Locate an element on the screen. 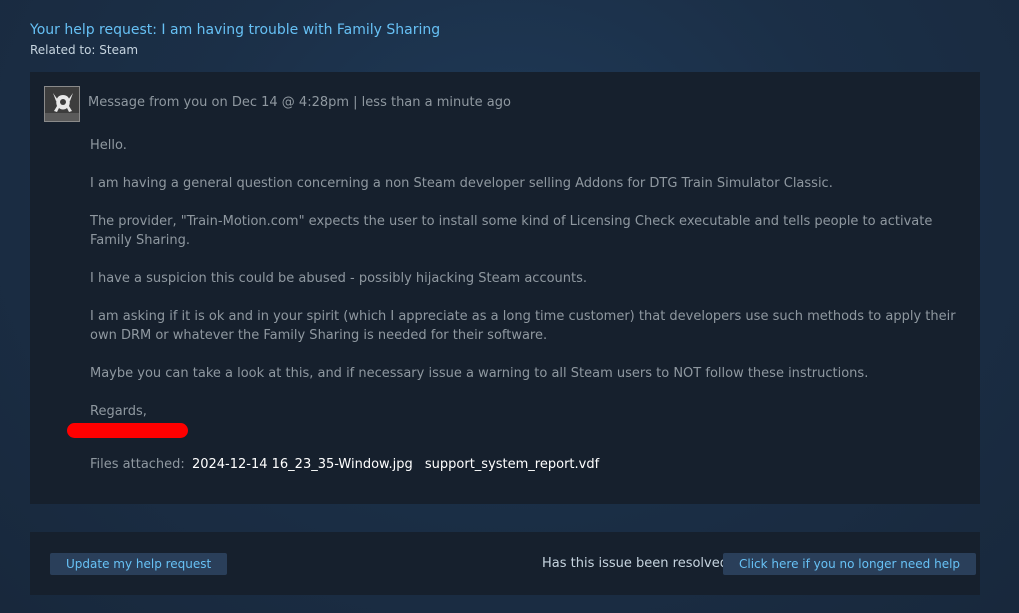 The image size is (1019, 613). update-request-button: Update my help request is located at coordinates (139, 564).